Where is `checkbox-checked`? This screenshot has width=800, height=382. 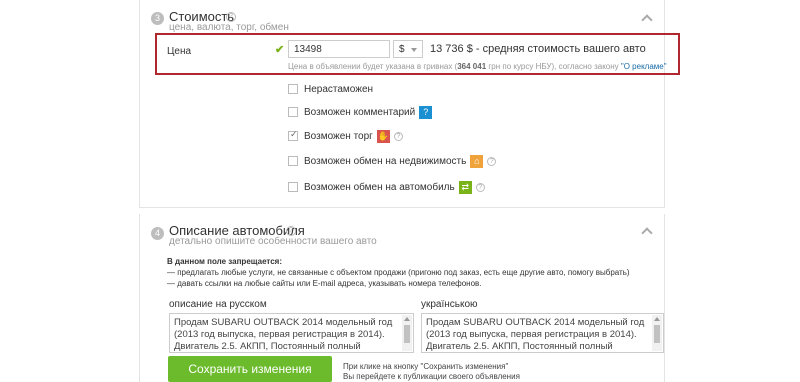
checkbox-checked is located at coordinates (293, 135).